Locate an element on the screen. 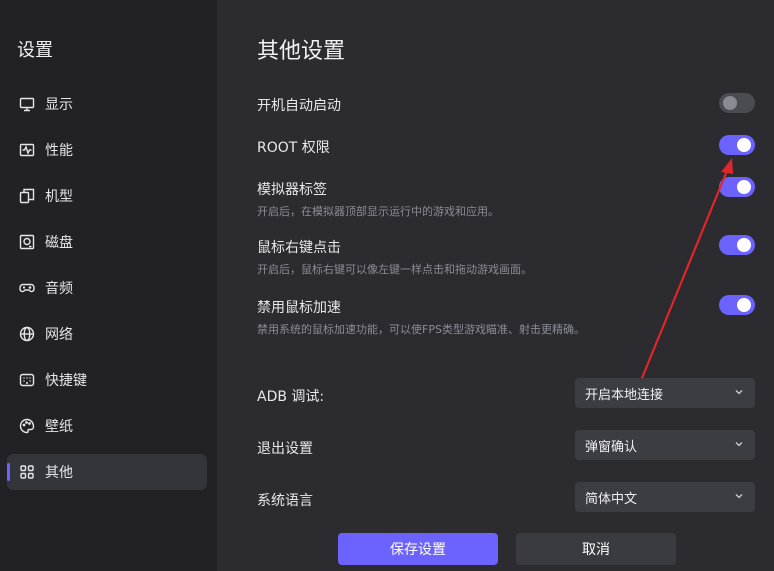 This screenshot has height=571, width=774. mouse-accel-toggle is located at coordinates (737, 305).